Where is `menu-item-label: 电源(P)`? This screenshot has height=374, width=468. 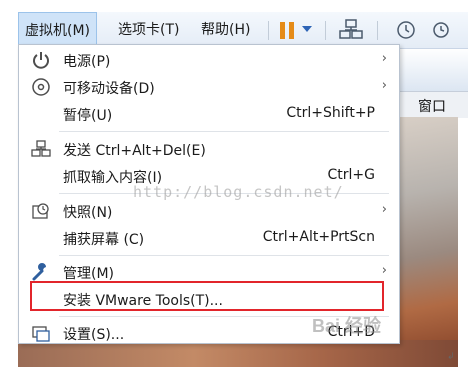 menu-item-label: 电源(P) is located at coordinates (87, 62).